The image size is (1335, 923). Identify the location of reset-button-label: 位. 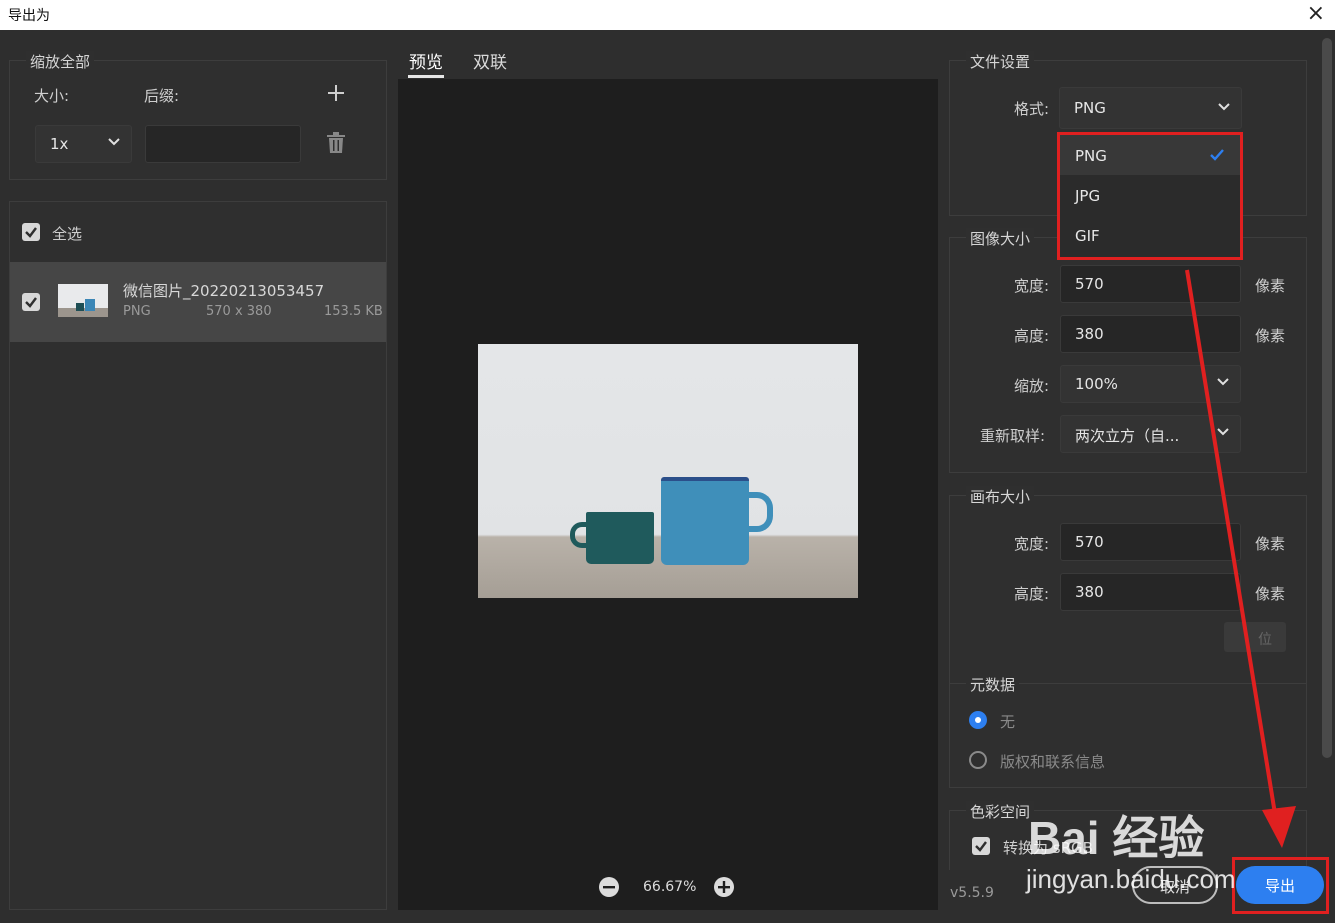
(1265, 640).